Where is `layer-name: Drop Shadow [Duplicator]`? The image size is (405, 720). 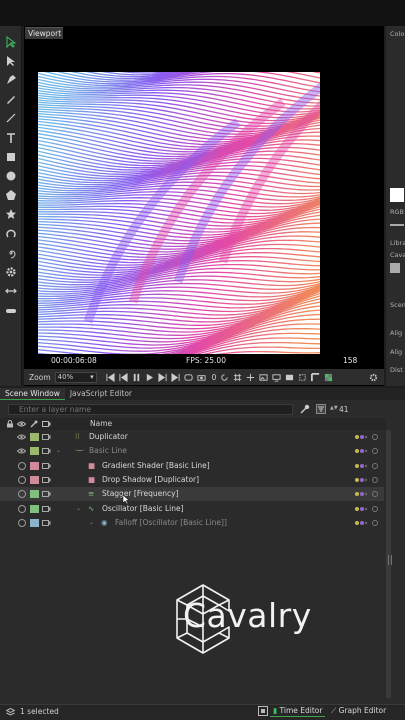 layer-name: Drop Shadow [Duplicator] is located at coordinates (151, 479).